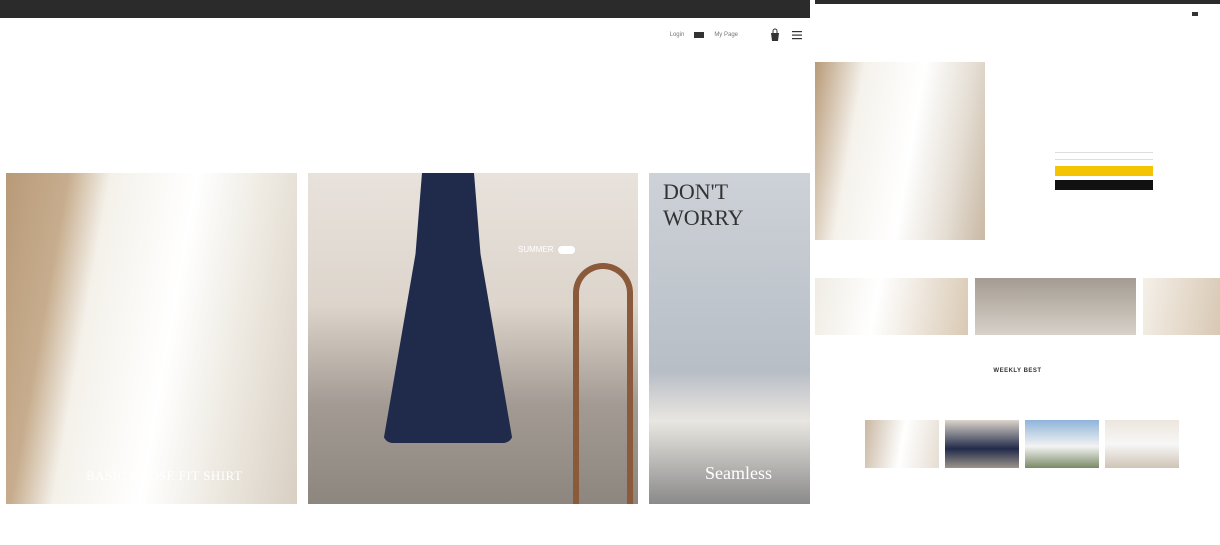  What do you see at coordinates (603, 383) in the screenshot?
I see `chair-image` at bounding box center [603, 383].